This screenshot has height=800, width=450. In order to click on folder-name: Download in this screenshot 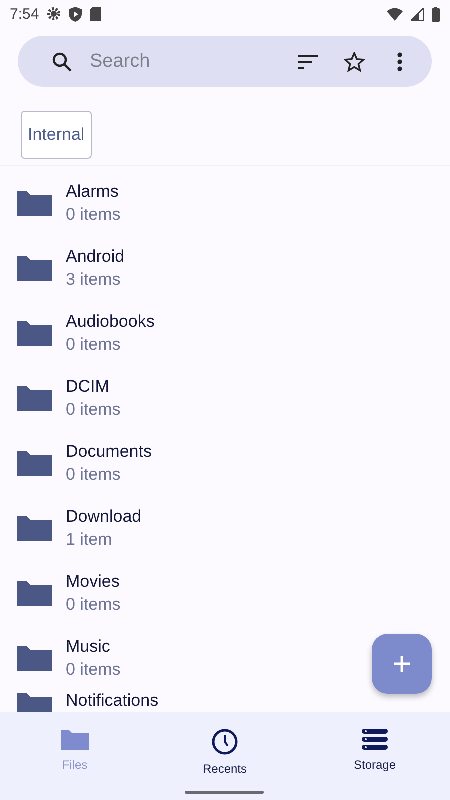, I will do `click(104, 517)`.